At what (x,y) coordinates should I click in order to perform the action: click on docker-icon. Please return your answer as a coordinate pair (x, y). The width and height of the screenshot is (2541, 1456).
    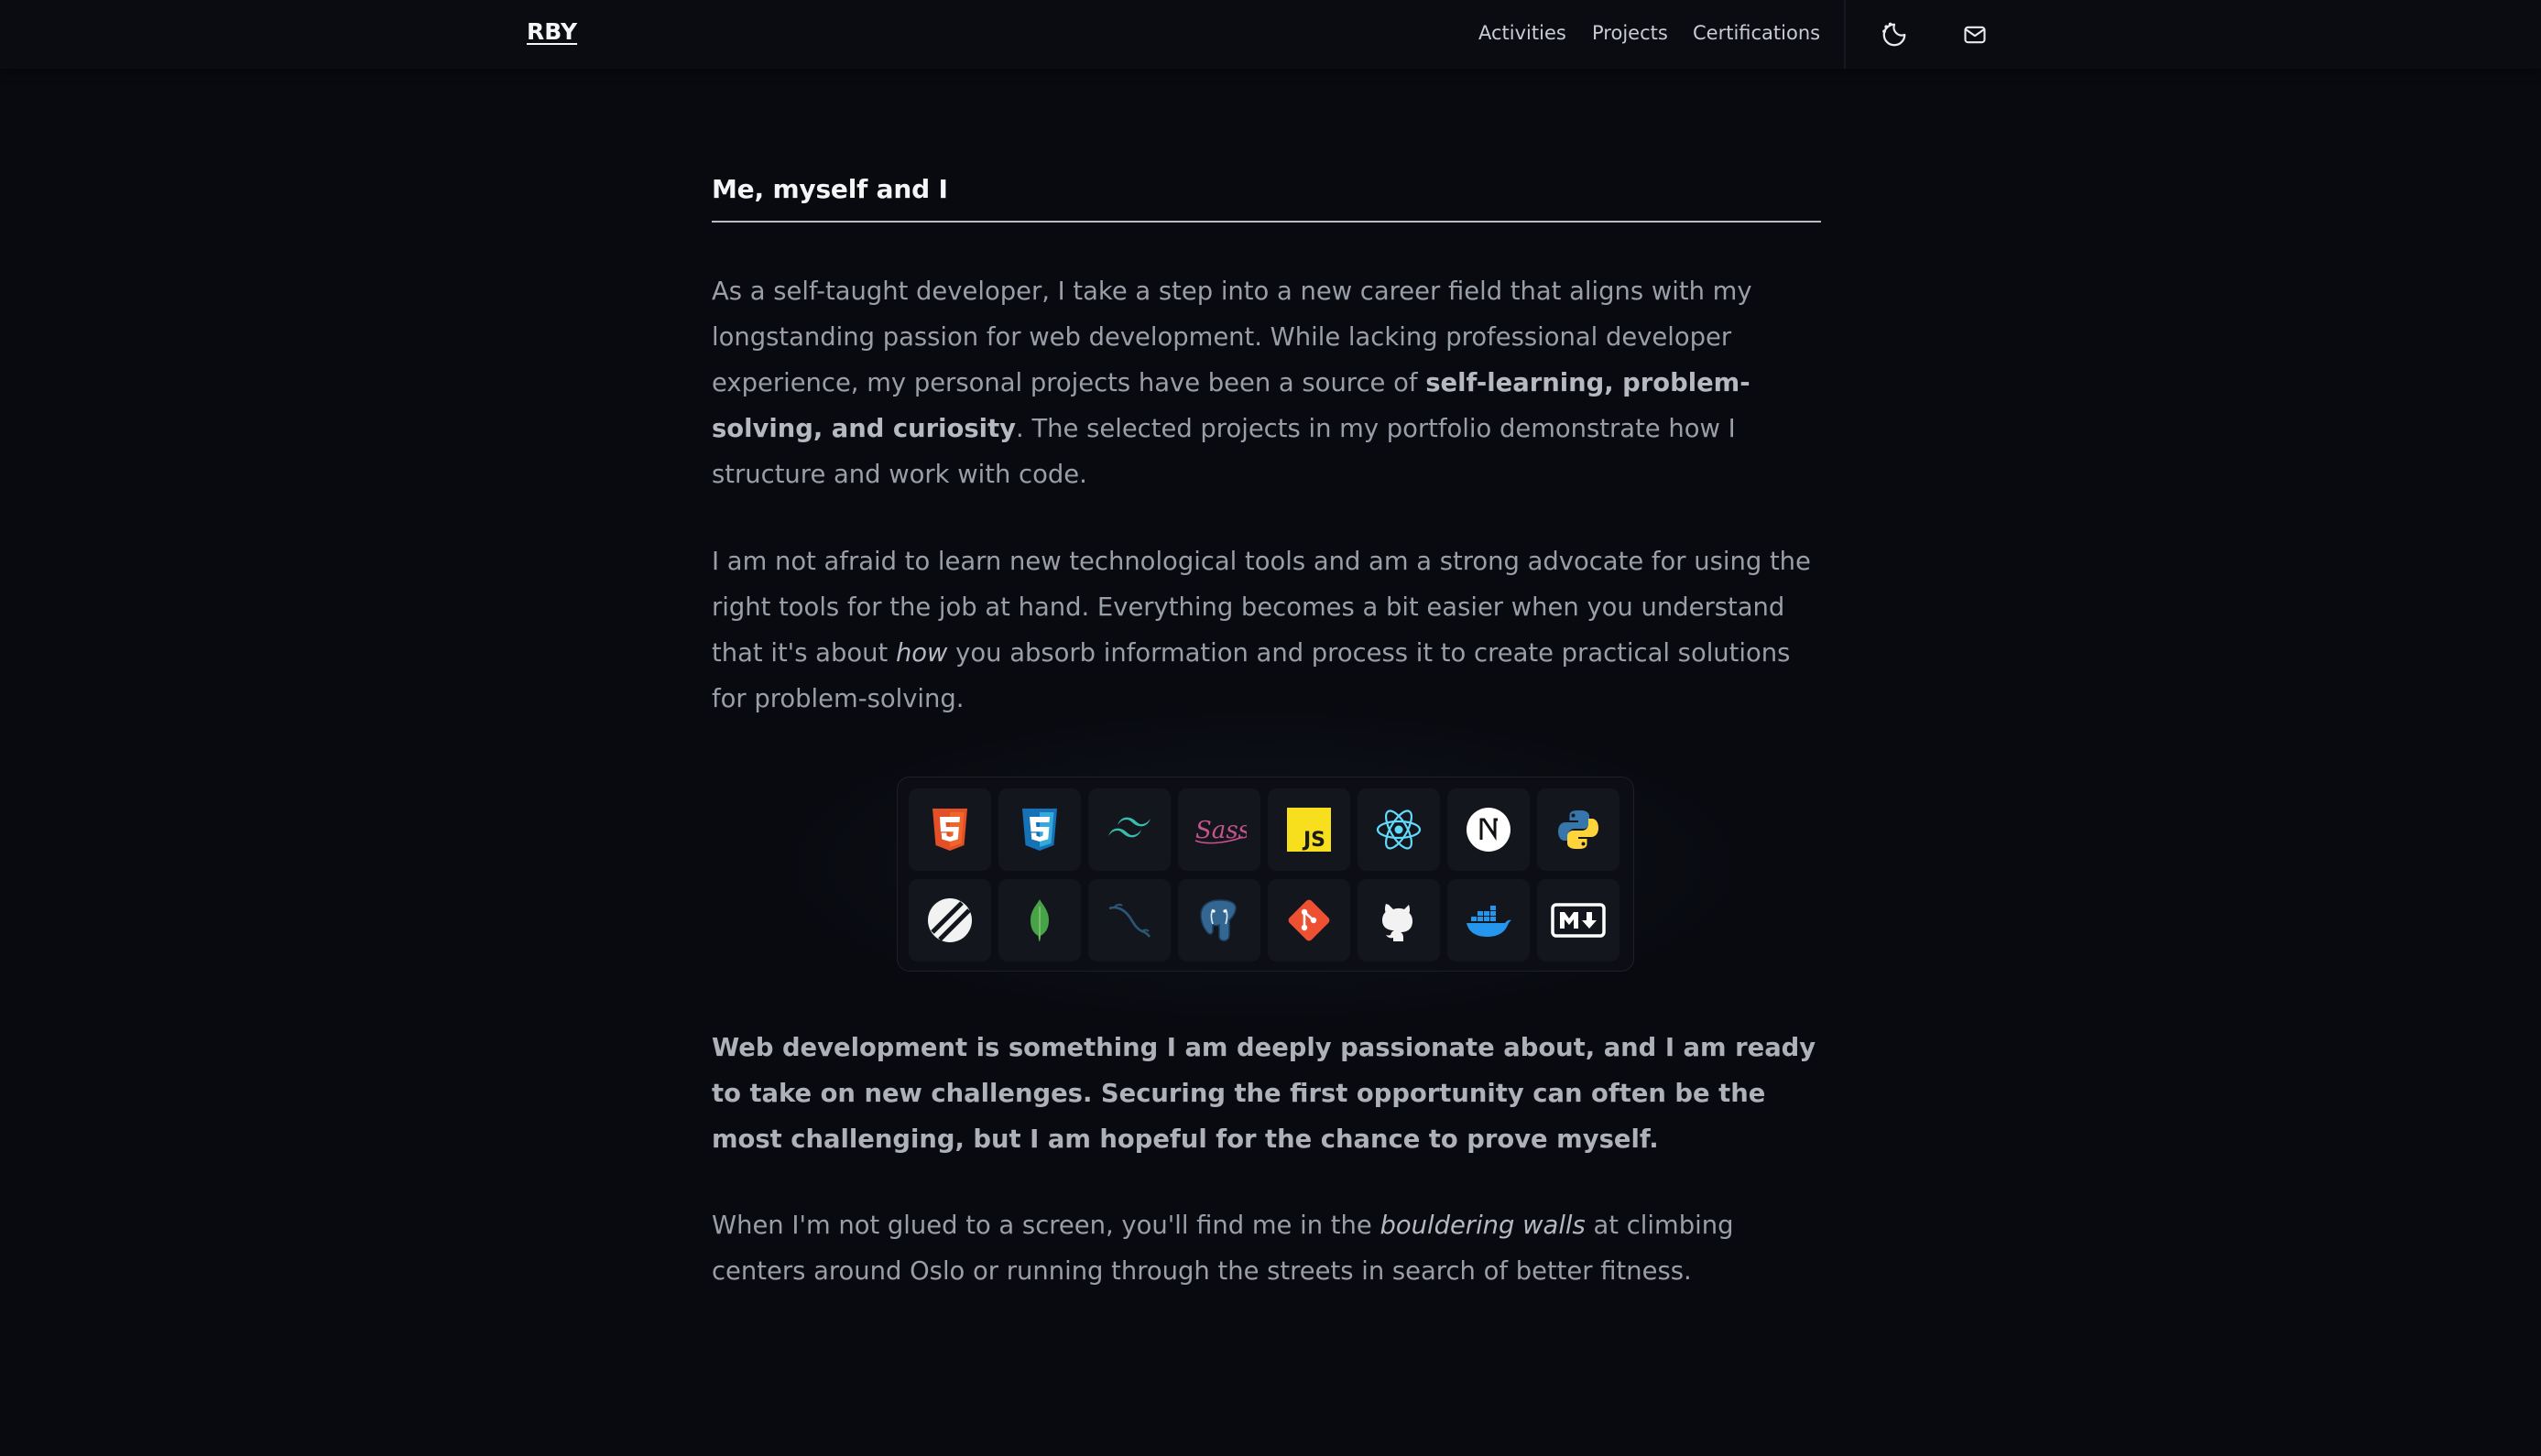
    Looking at the image, I should click on (1488, 920).